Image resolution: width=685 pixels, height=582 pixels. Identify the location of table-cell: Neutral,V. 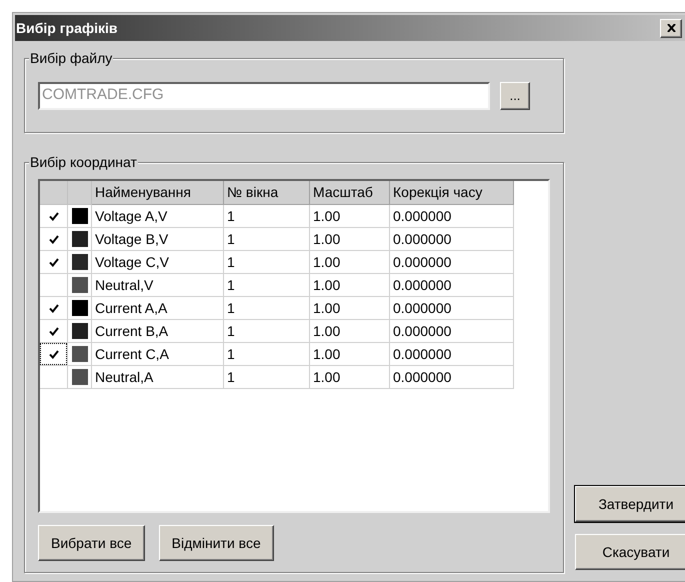
(158, 285).